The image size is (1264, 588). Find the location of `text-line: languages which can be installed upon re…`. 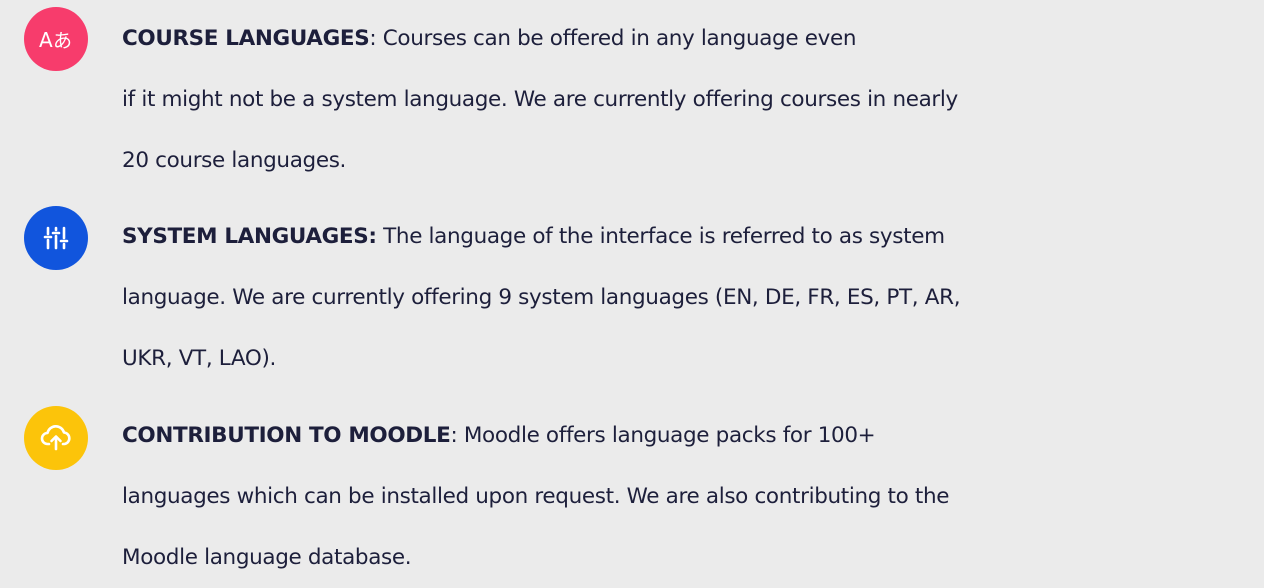

text-line: languages which can be installed upon re… is located at coordinates (536, 496).